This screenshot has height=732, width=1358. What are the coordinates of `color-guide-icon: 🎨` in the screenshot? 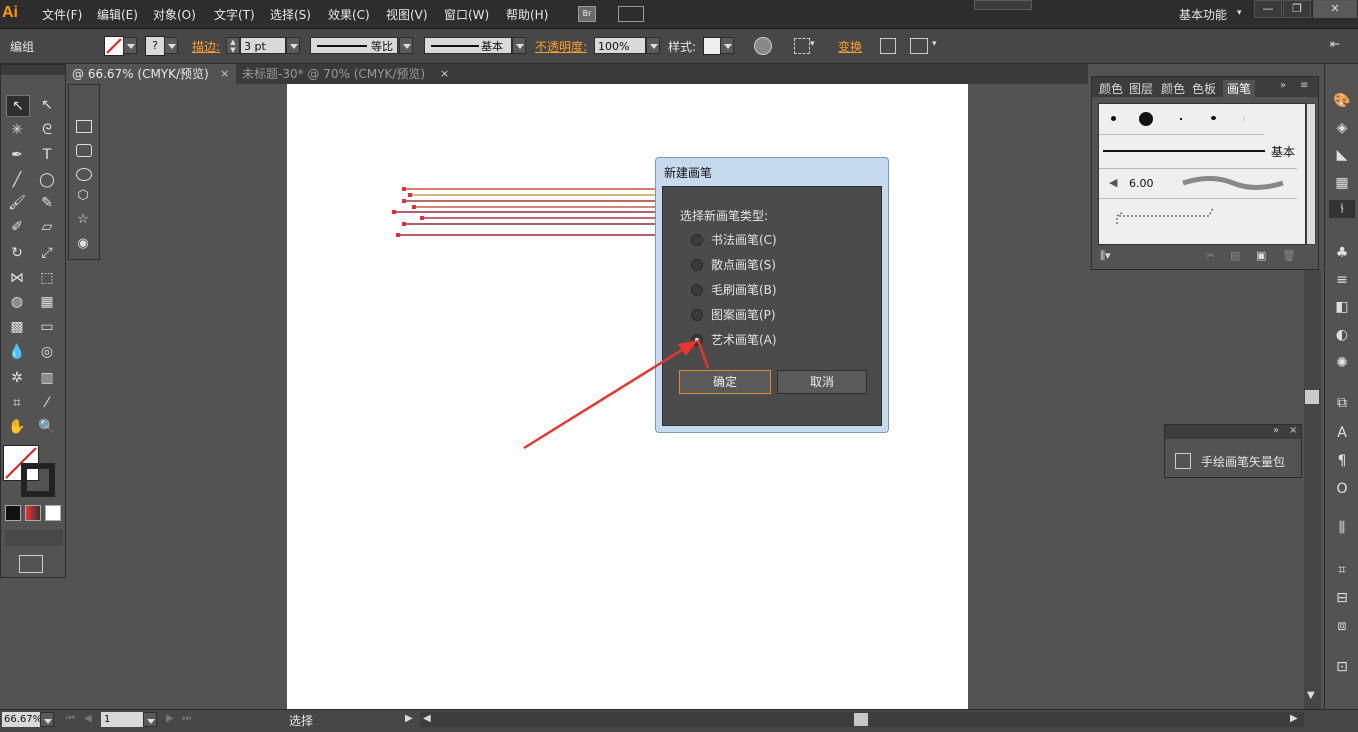 It's located at (1342, 101).